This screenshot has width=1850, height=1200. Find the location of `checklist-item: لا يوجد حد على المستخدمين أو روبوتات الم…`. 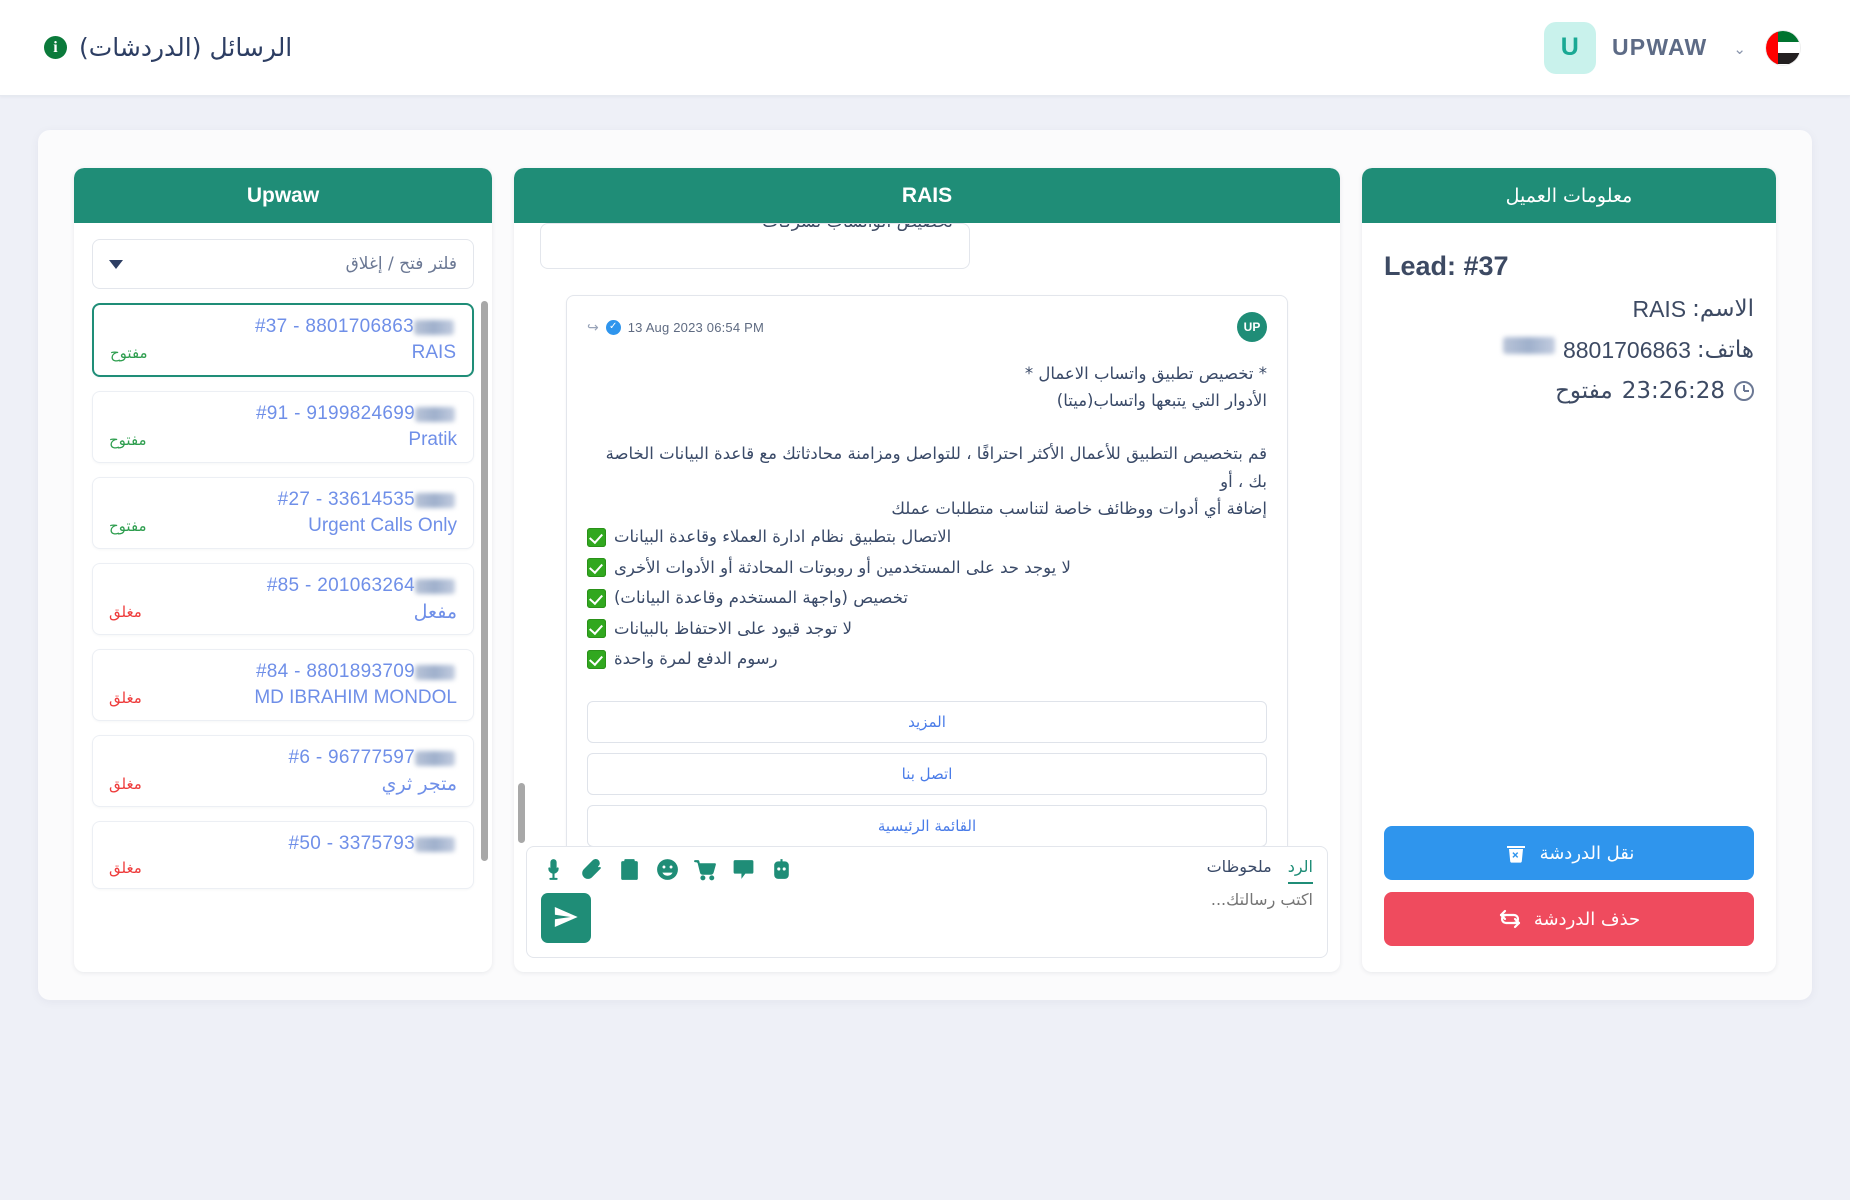

checklist-item: لا يوجد حد على المستخدمين أو روبوتات الم… is located at coordinates (927, 568).